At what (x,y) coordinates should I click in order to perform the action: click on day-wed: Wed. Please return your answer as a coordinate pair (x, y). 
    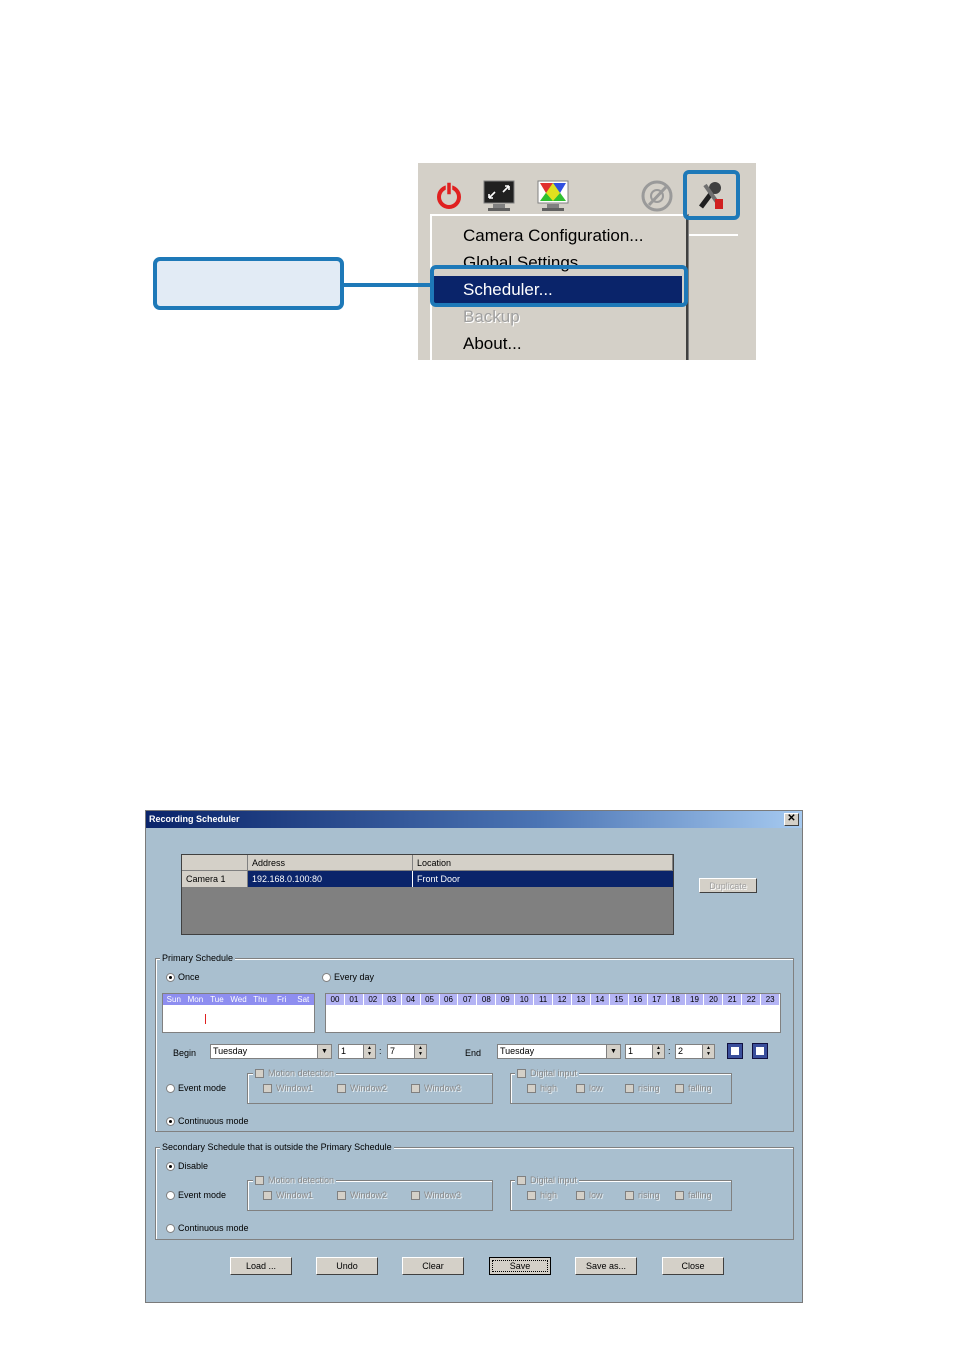
    Looking at the image, I should click on (239, 999).